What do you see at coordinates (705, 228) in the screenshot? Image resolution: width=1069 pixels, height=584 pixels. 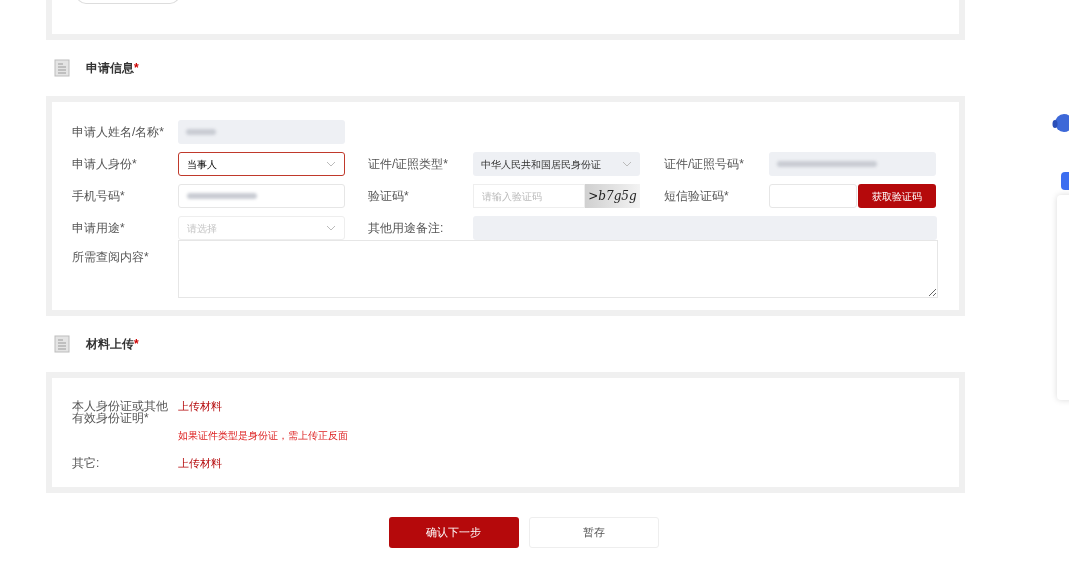 I see `purpose-note-field` at bounding box center [705, 228].